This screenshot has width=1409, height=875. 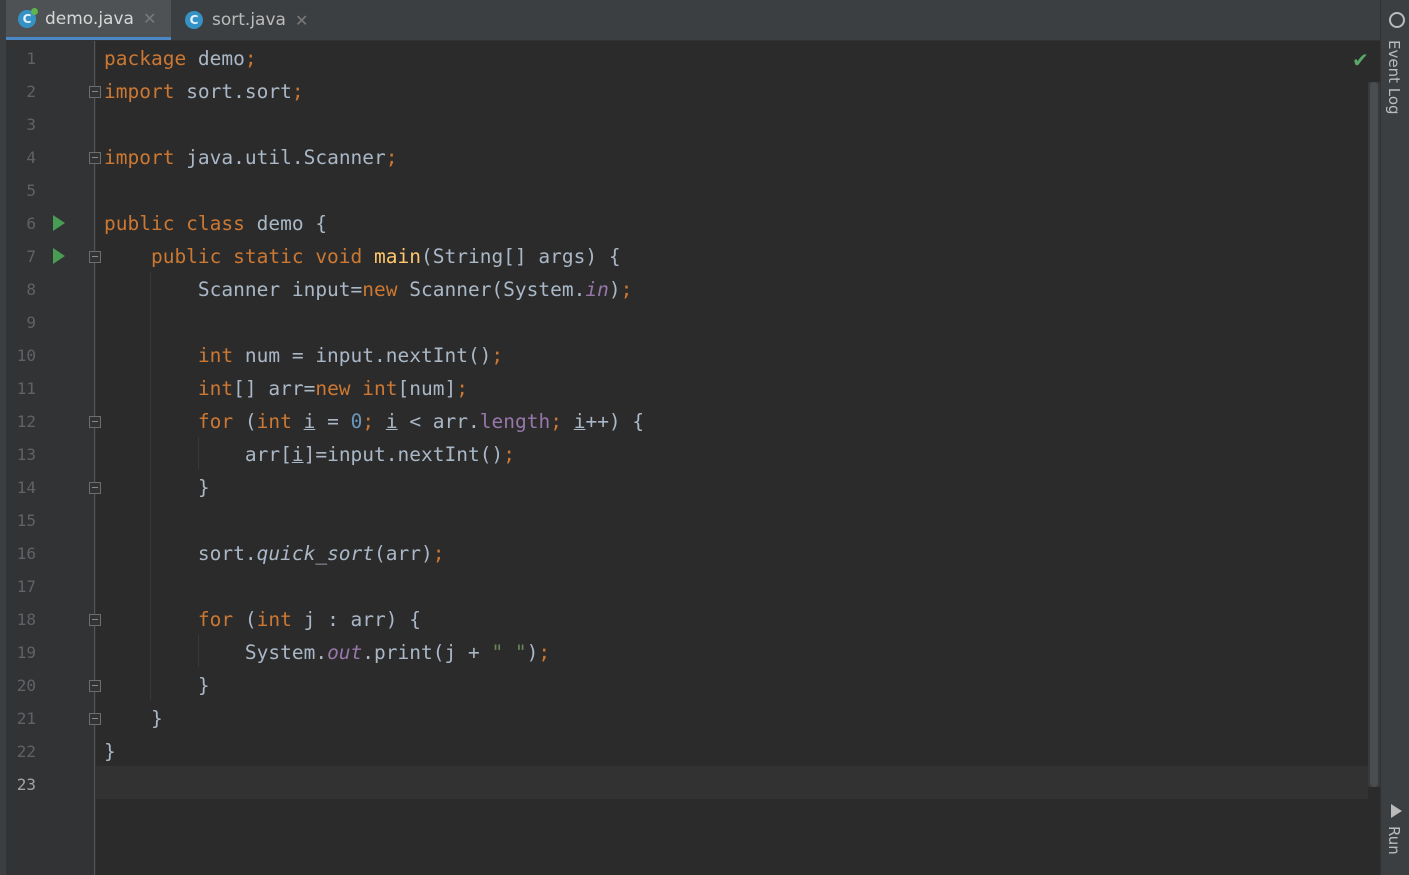 I want to click on tab-demo-java: C demo.java ✕, so click(x=88, y=20).